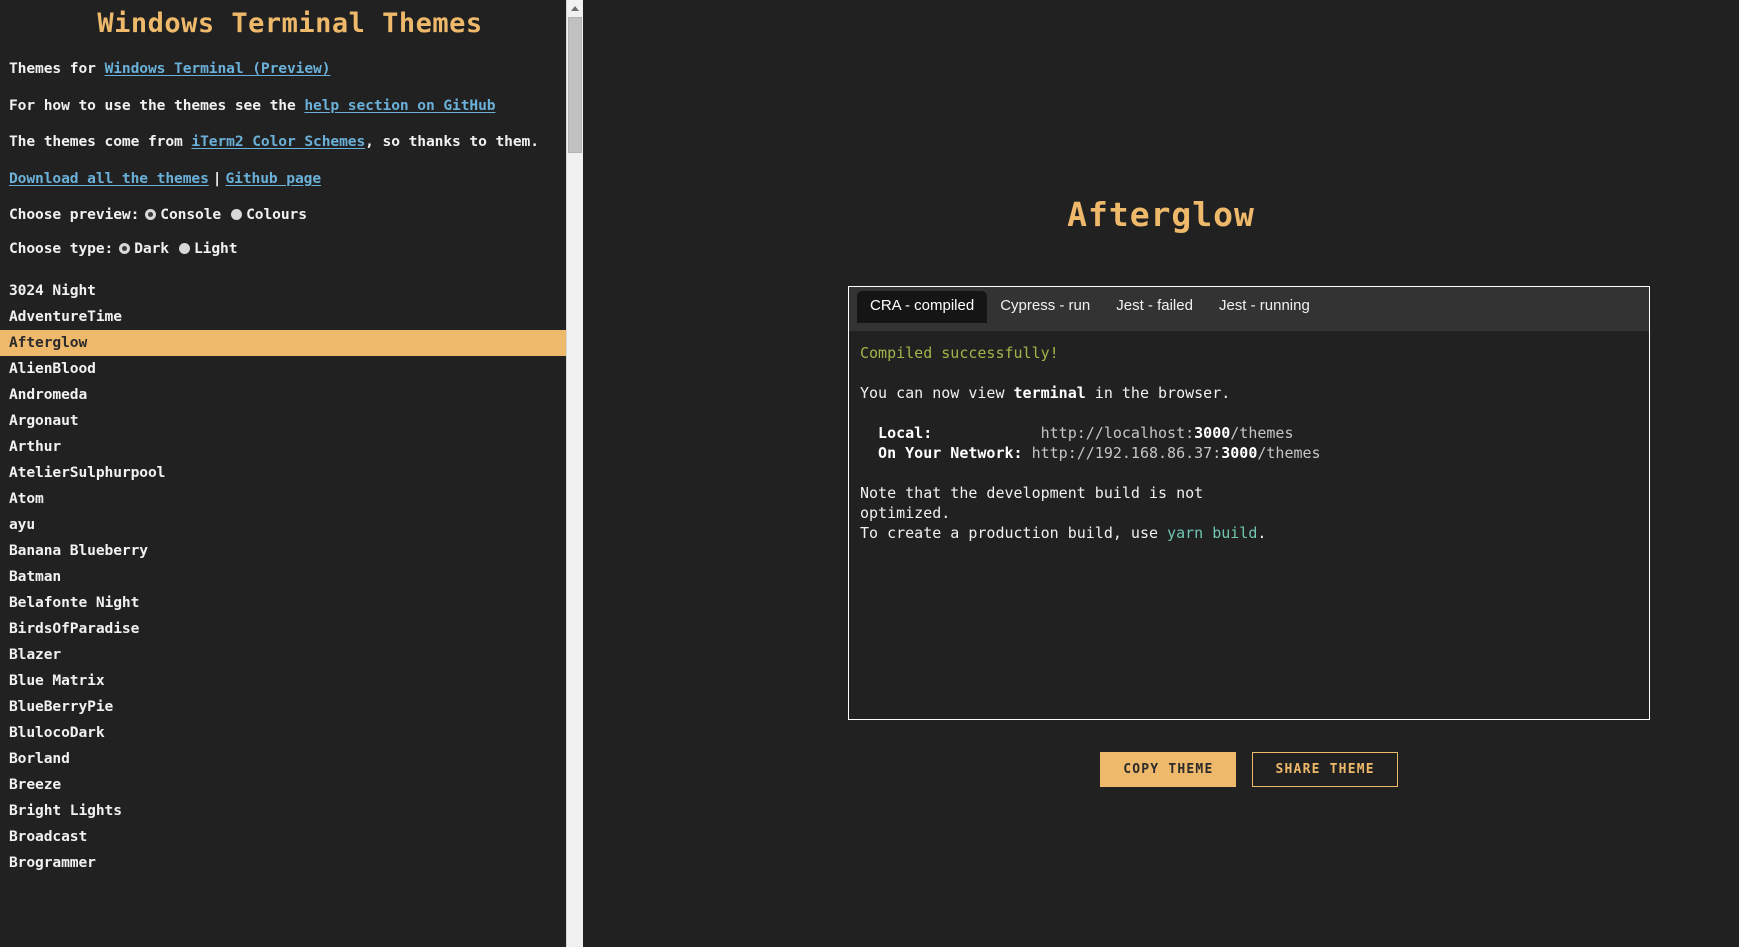 This screenshot has width=1739, height=947. What do you see at coordinates (283, 863) in the screenshot?
I see `theme-list-item: Brogrammer` at bounding box center [283, 863].